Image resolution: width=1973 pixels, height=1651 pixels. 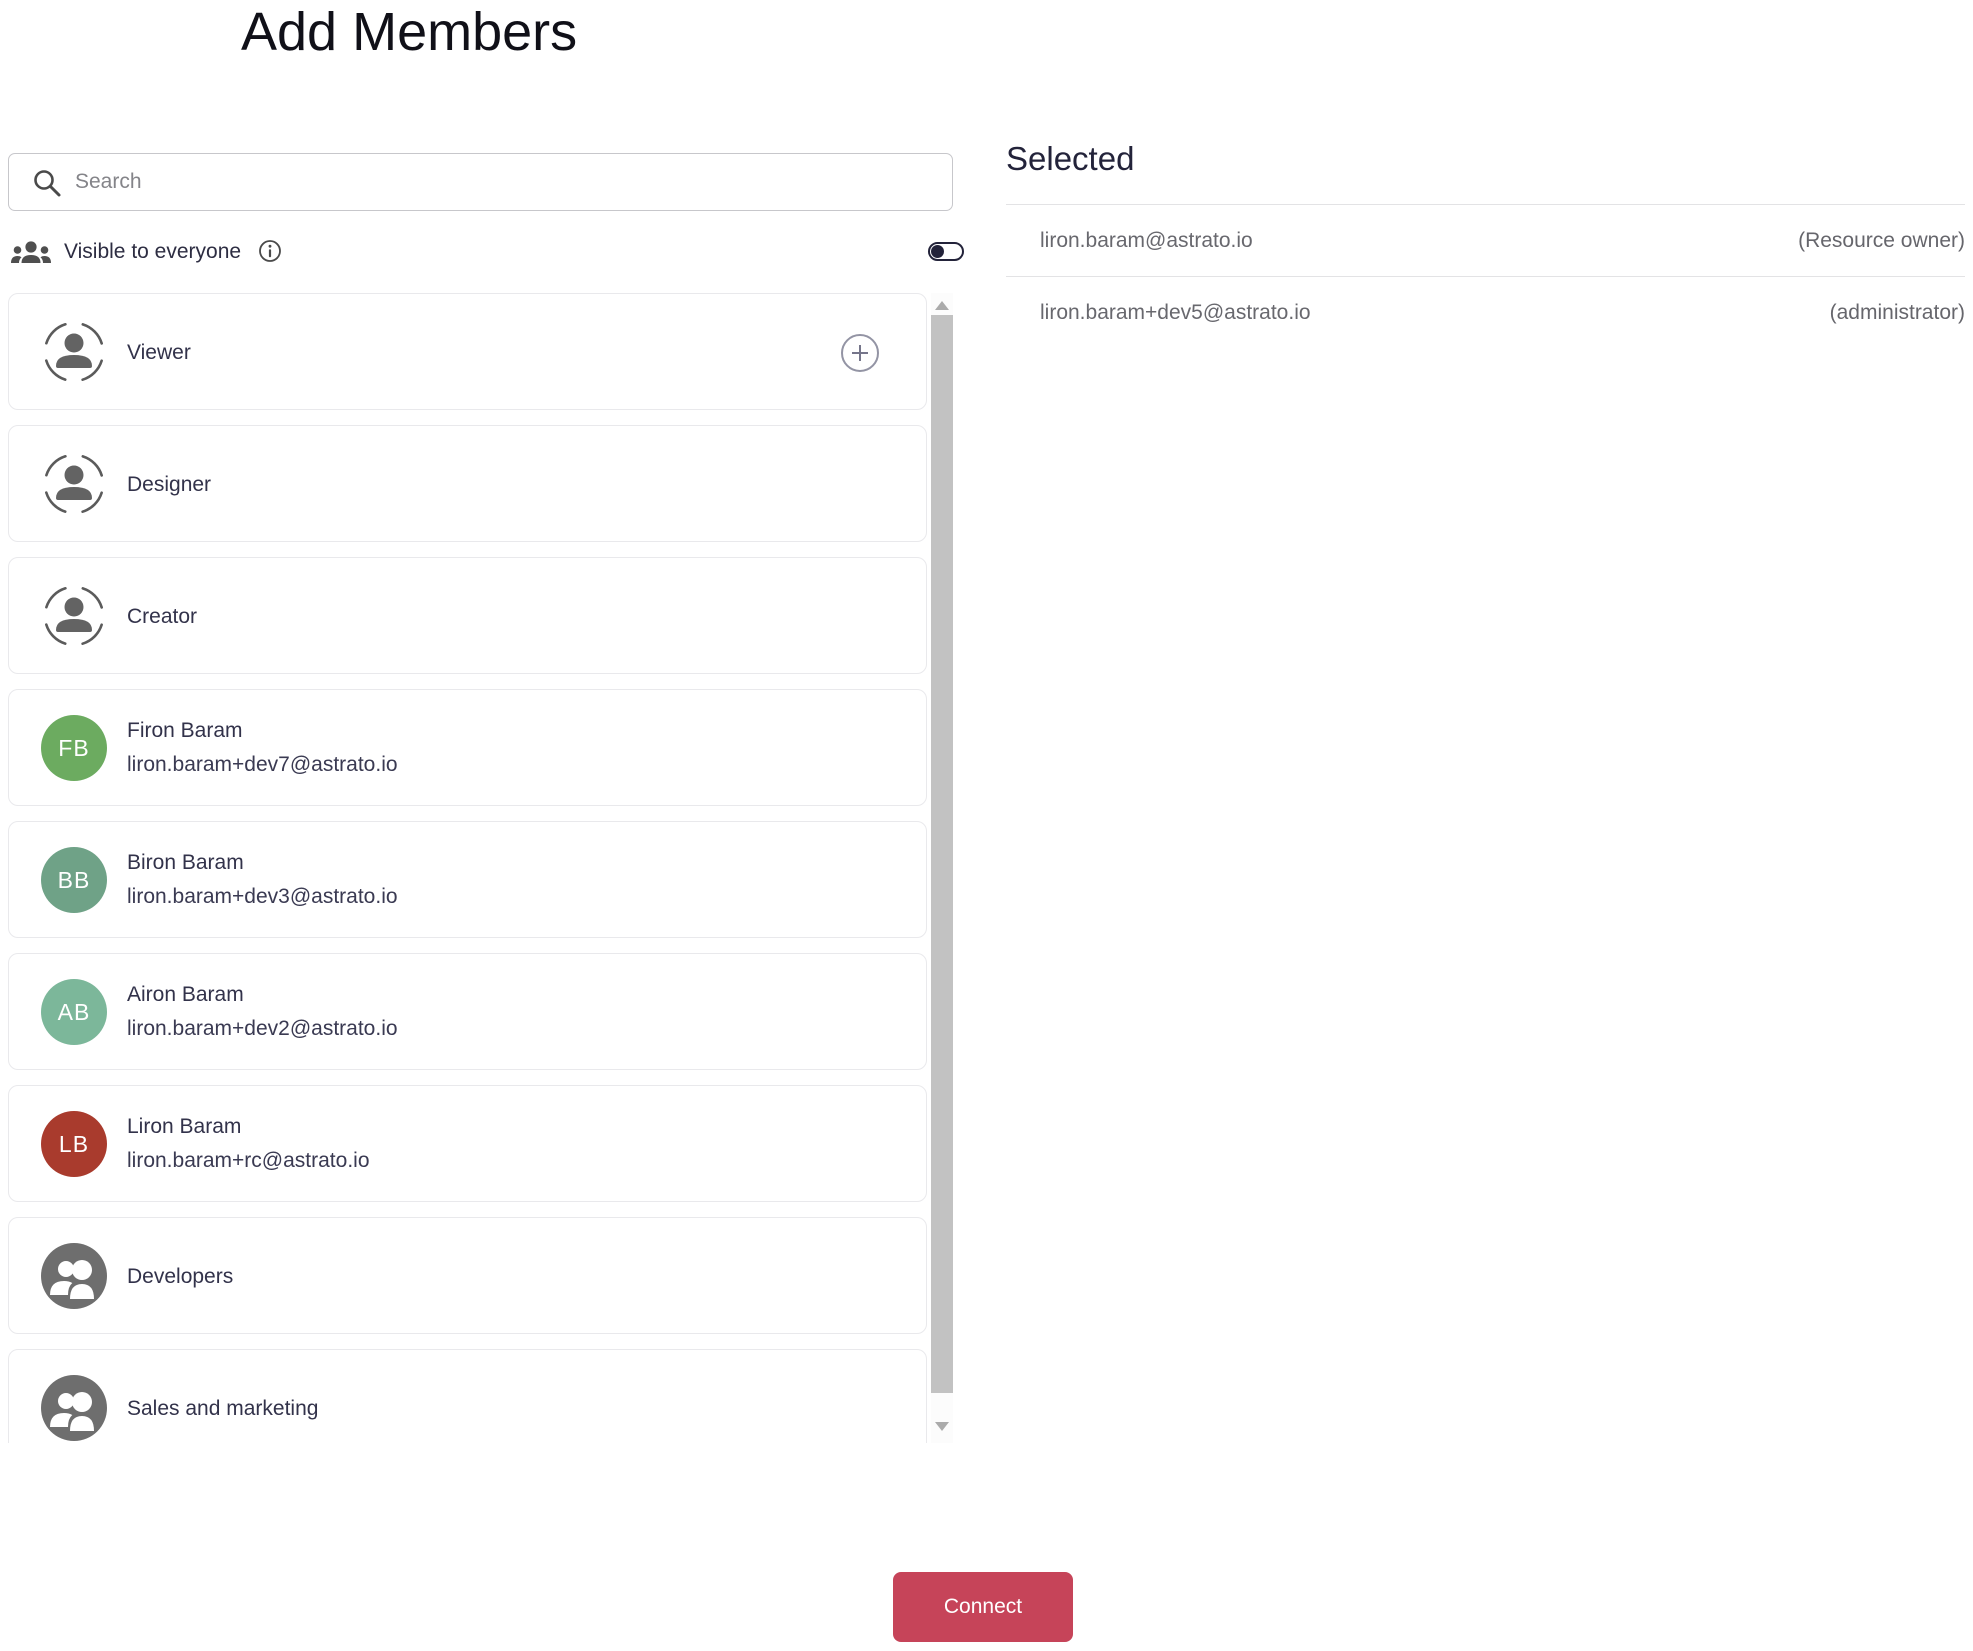 What do you see at coordinates (47, 183) in the screenshot?
I see `search-icon` at bounding box center [47, 183].